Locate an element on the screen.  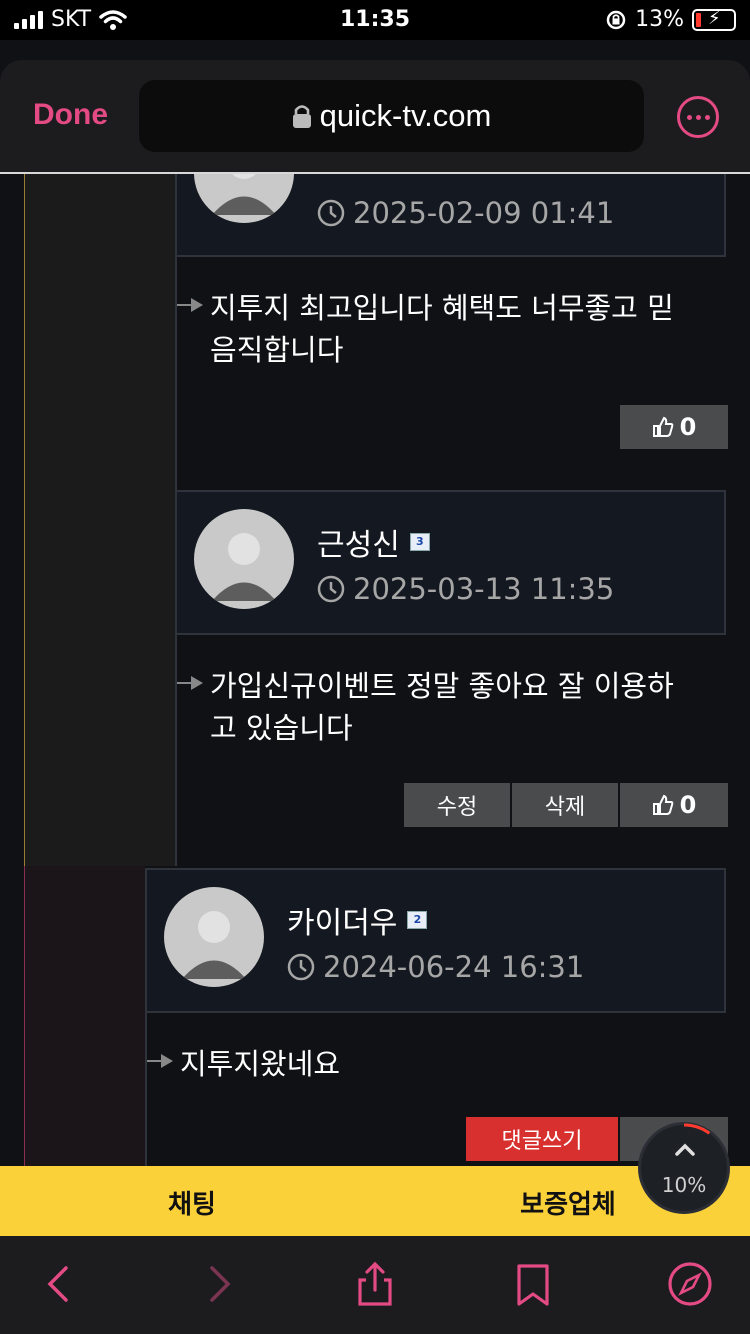
browser-toolbar is located at coordinates (375, 1285).